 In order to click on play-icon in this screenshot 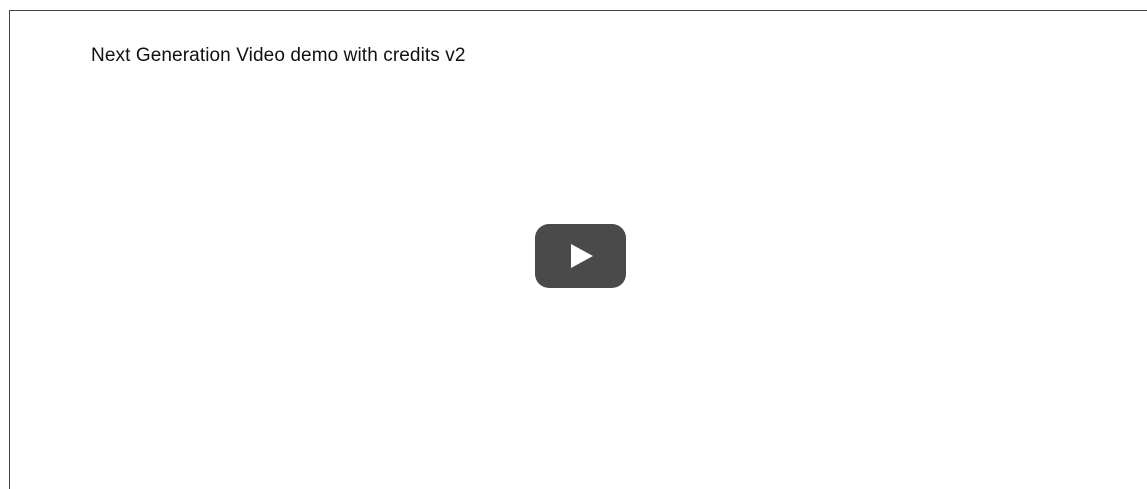, I will do `click(582, 256)`.